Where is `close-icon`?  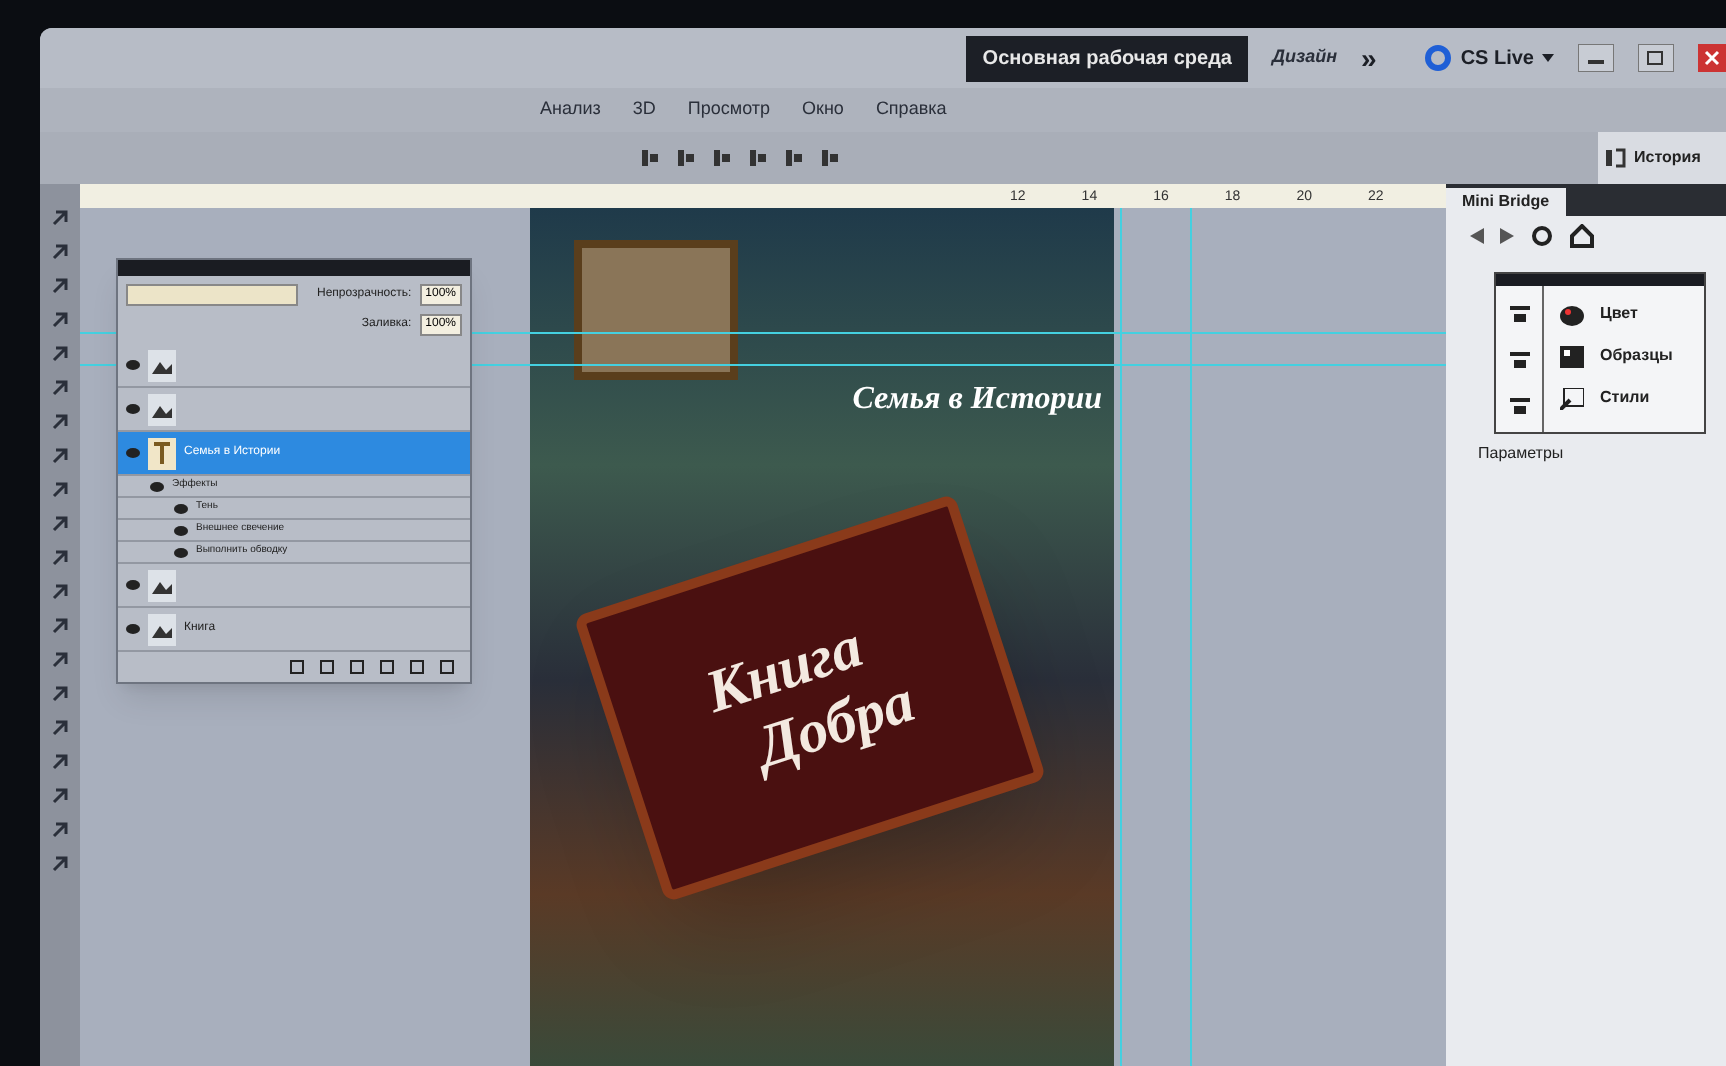
close-icon is located at coordinates (1712, 58).